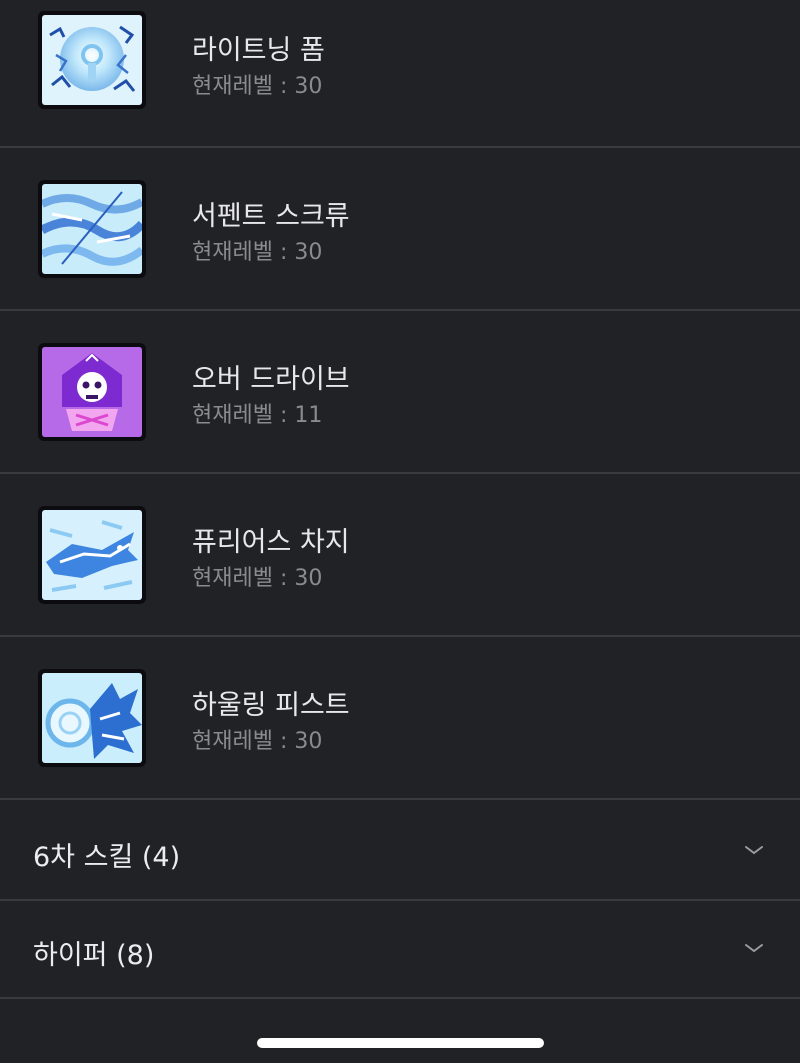  What do you see at coordinates (258, 50) in the screenshot?
I see `skill-name: 라이트닝 폼` at bounding box center [258, 50].